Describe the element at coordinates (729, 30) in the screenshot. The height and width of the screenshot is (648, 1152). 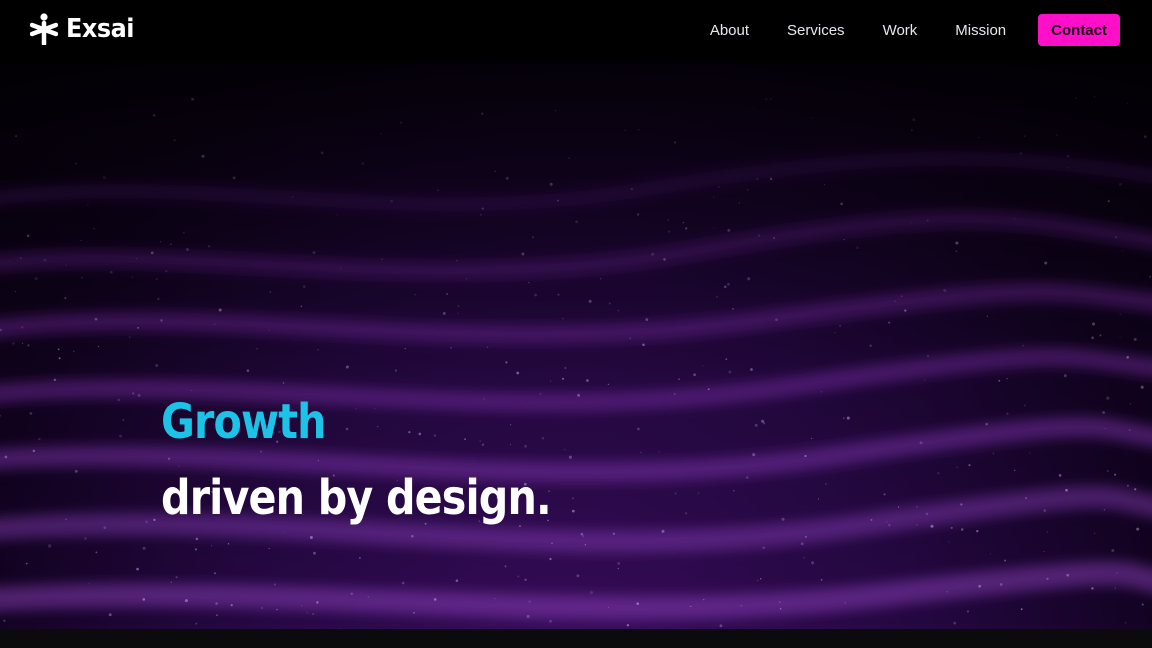
I see `nav-link-about: About` at that location.